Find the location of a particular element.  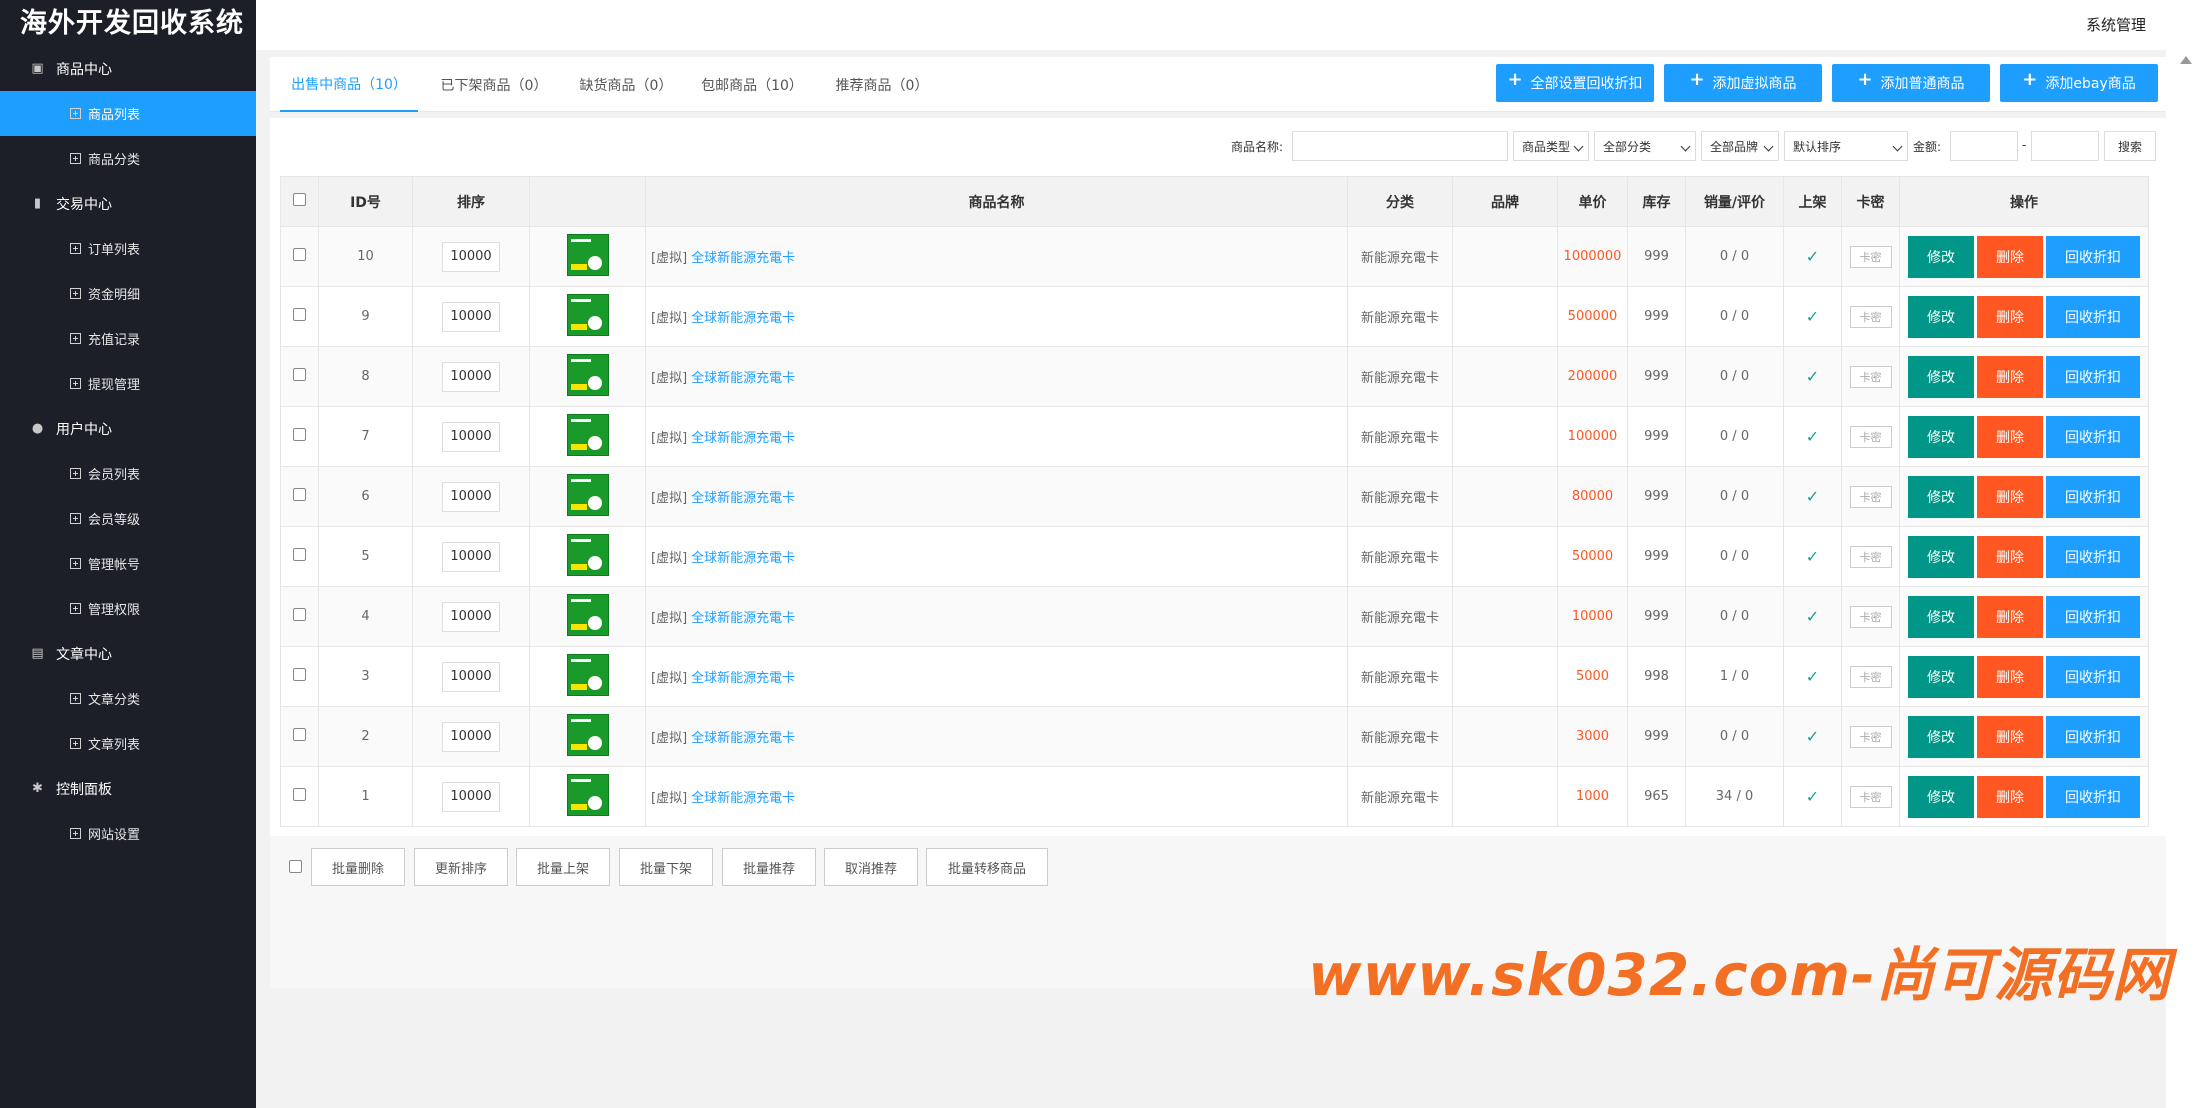

sidebar-group: ● 用户中心 is located at coordinates (128, 428).